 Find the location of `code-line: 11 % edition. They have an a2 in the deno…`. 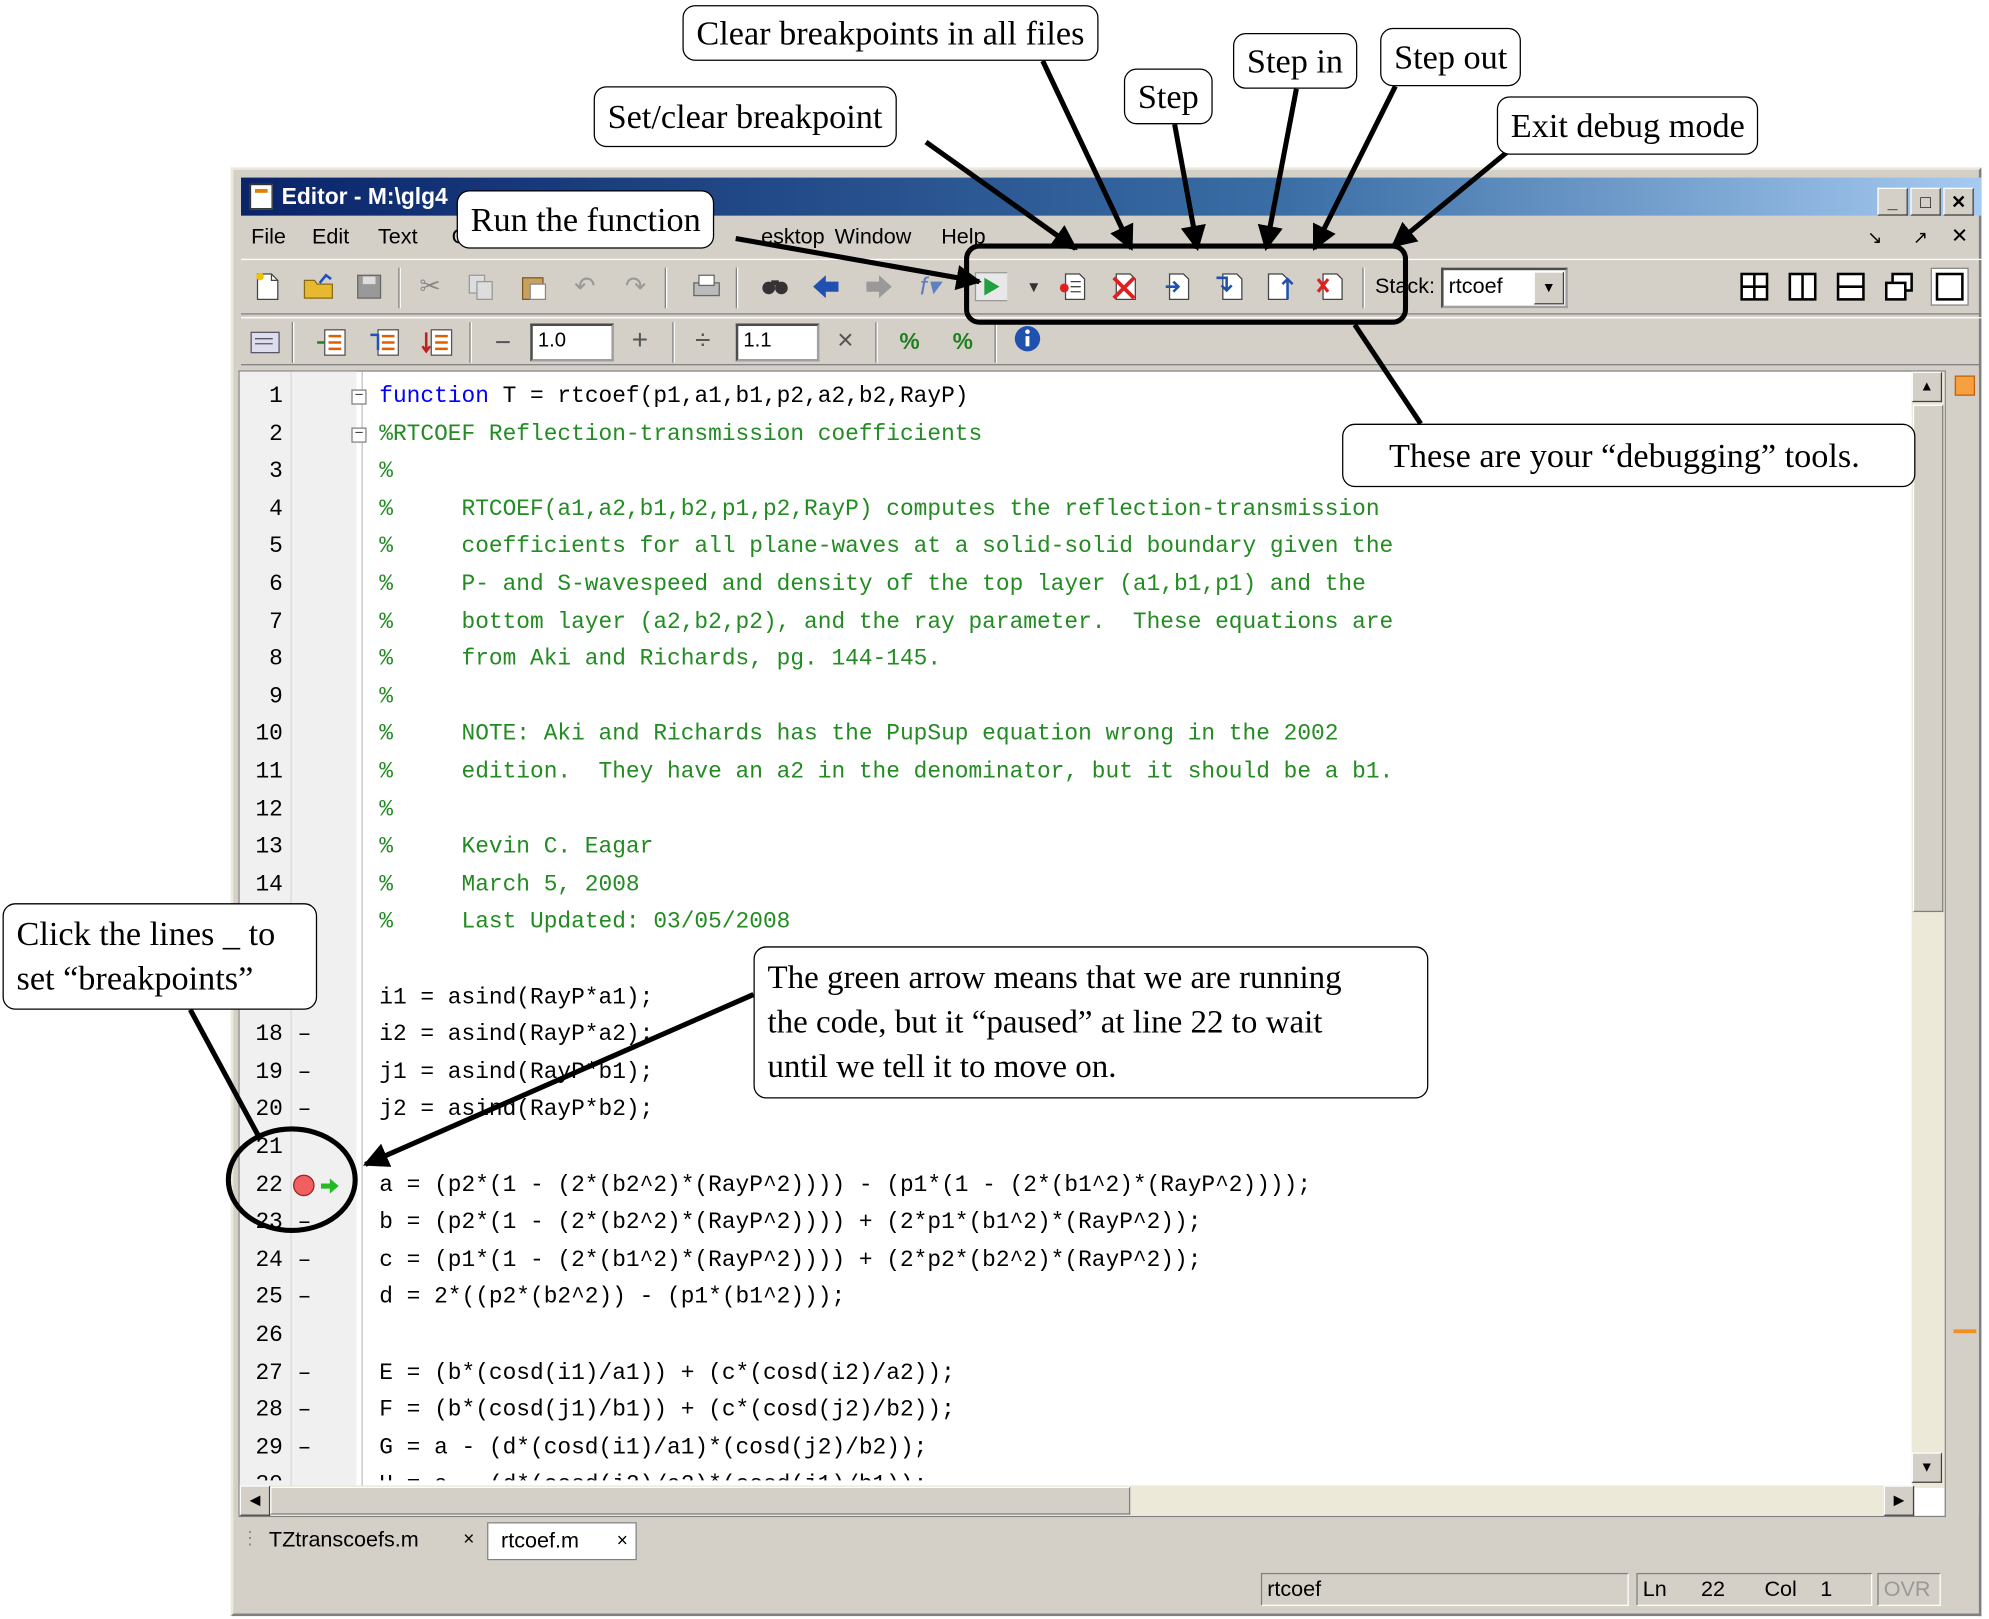

code-line: 11 % edition. They have an a2 in the deno… is located at coordinates (1077, 772).